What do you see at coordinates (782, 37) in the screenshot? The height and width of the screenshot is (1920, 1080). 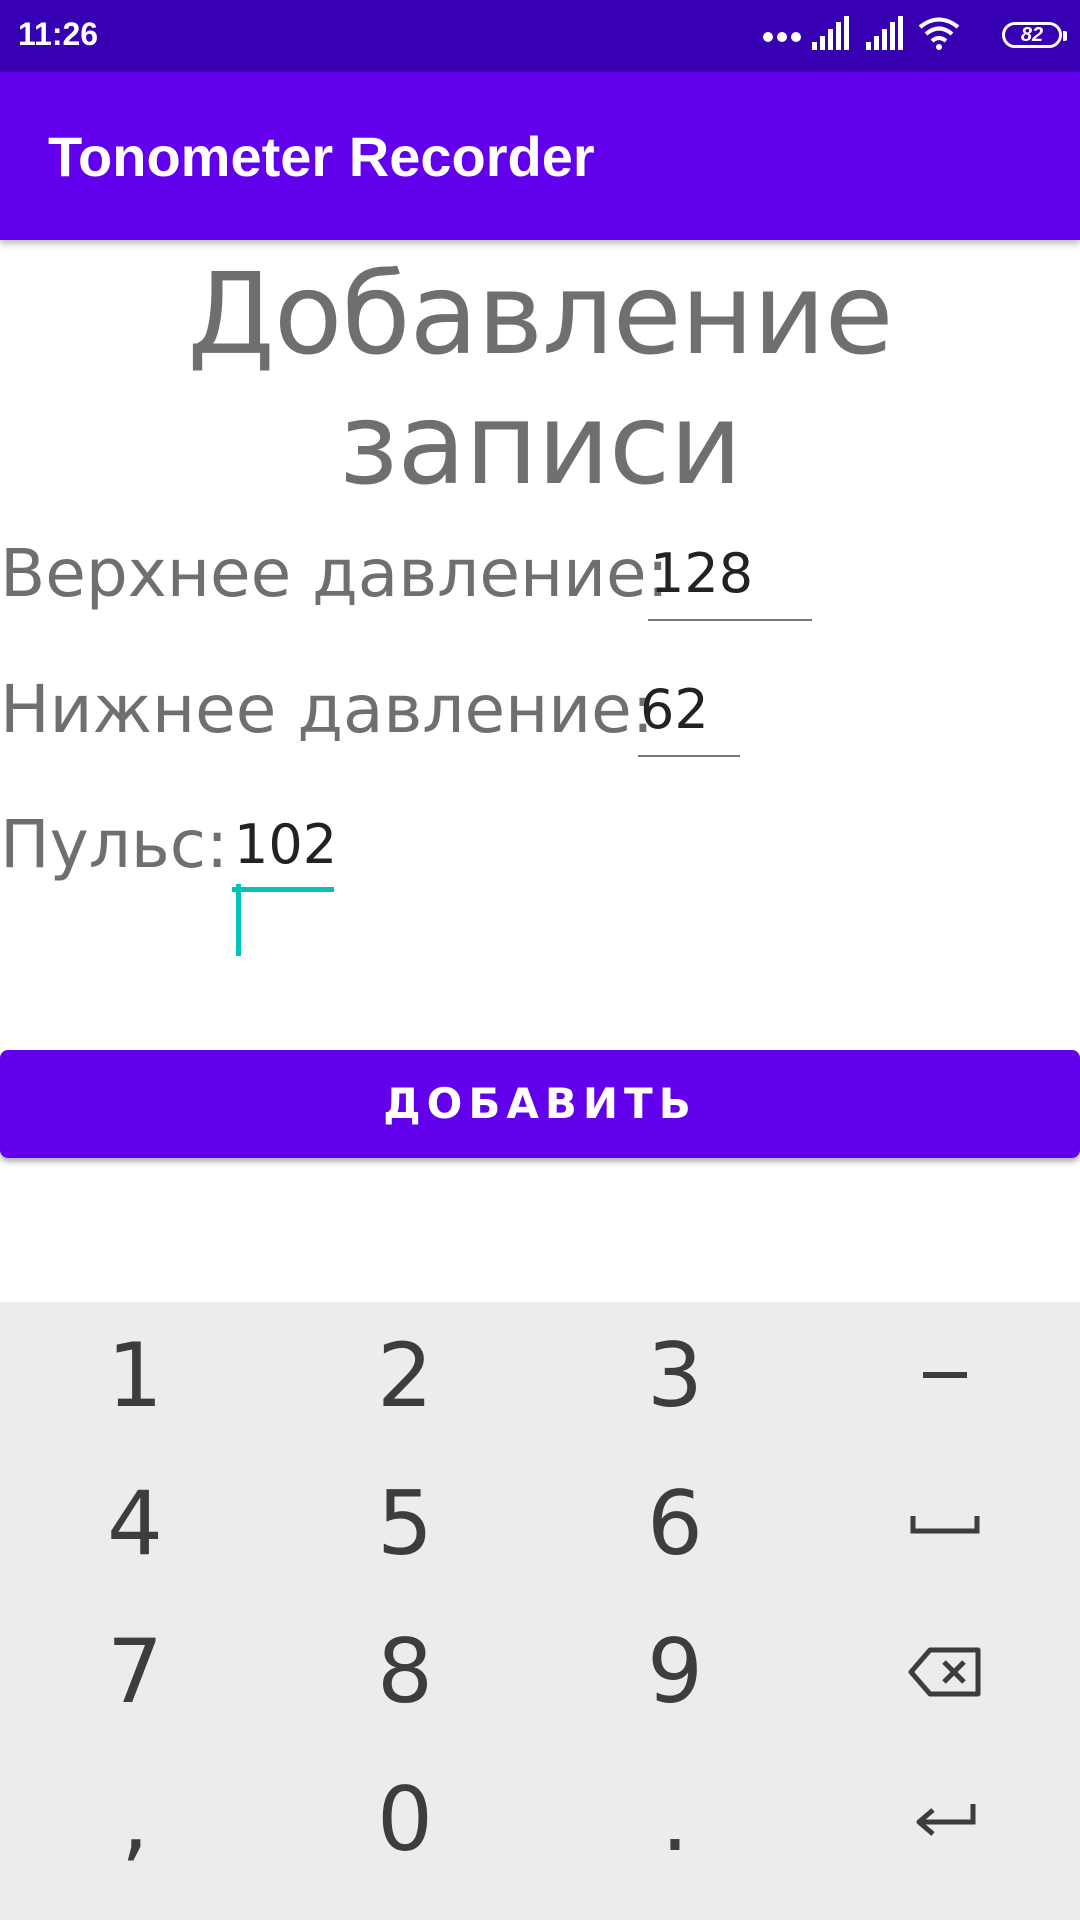 I see `more-dots-icon` at bounding box center [782, 37].